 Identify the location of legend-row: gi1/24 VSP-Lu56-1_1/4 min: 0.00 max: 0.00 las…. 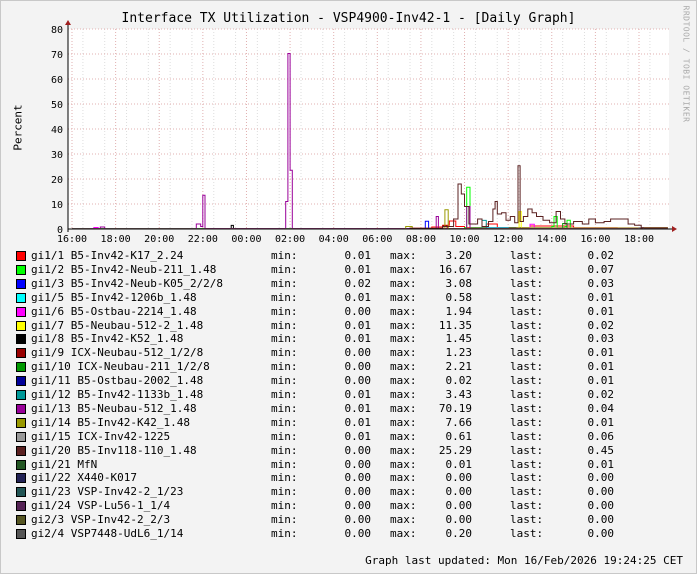
(348, 506).